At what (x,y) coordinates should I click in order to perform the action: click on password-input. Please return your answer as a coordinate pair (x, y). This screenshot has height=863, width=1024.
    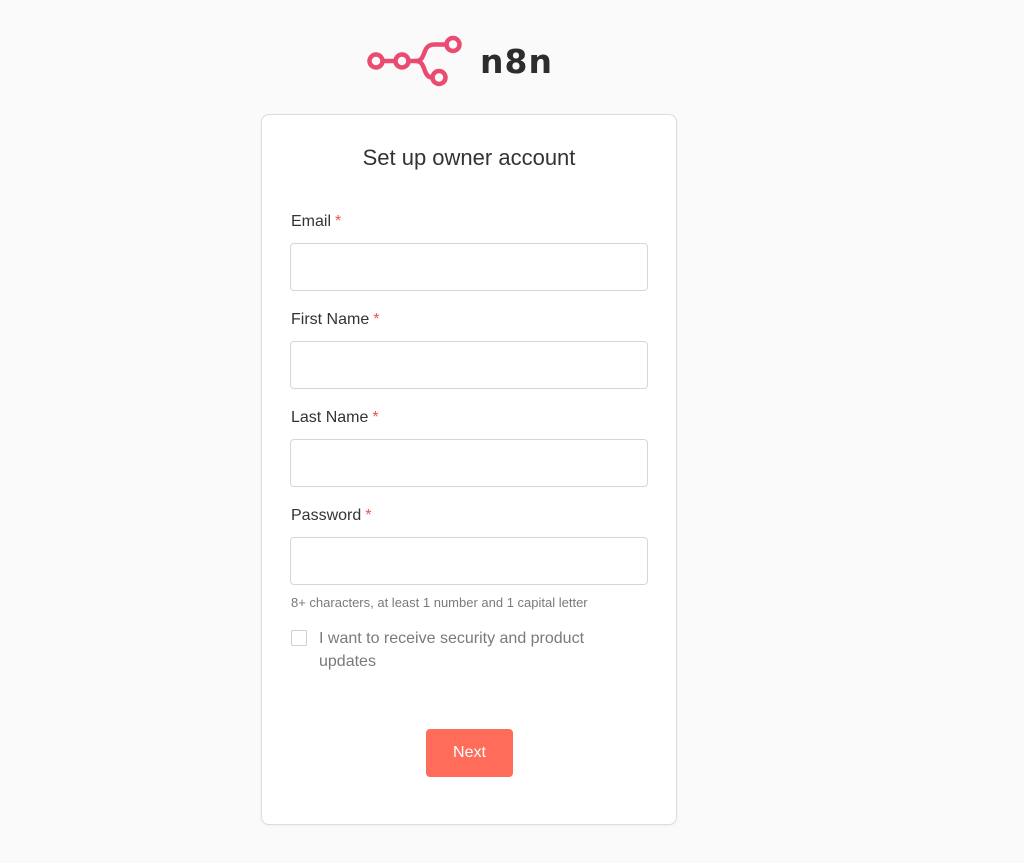
    Looking at the image, I should click on (469, 561).